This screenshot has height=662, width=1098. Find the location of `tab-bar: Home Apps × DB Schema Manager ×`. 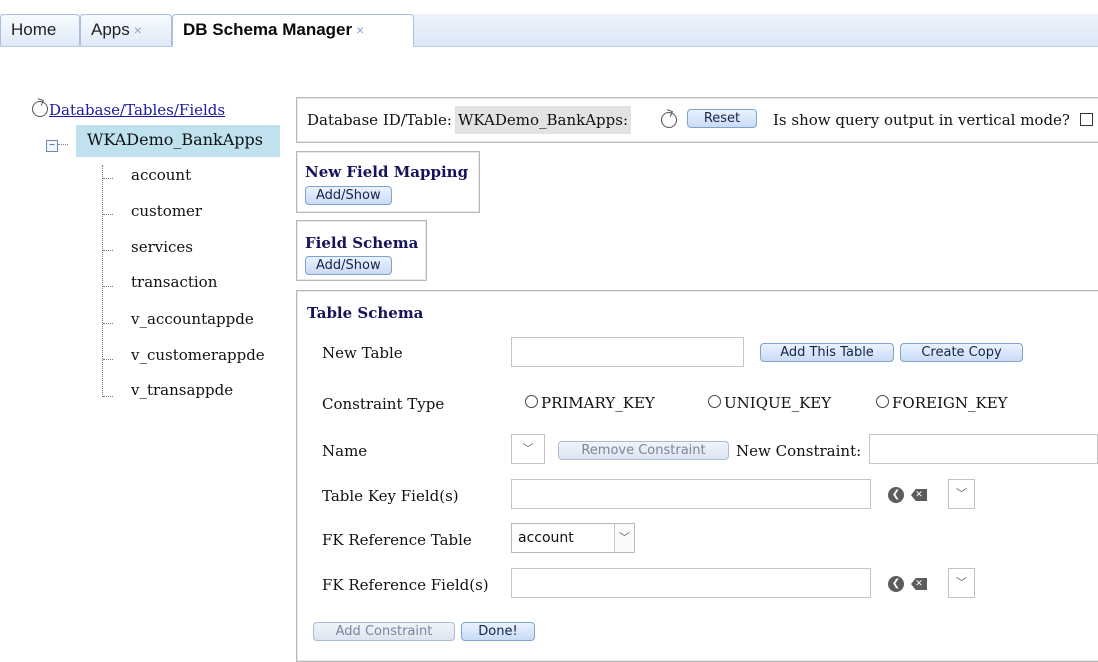

tab-bar: Home Apps × DB Schema Manager × is located at coordinates (549, 23).